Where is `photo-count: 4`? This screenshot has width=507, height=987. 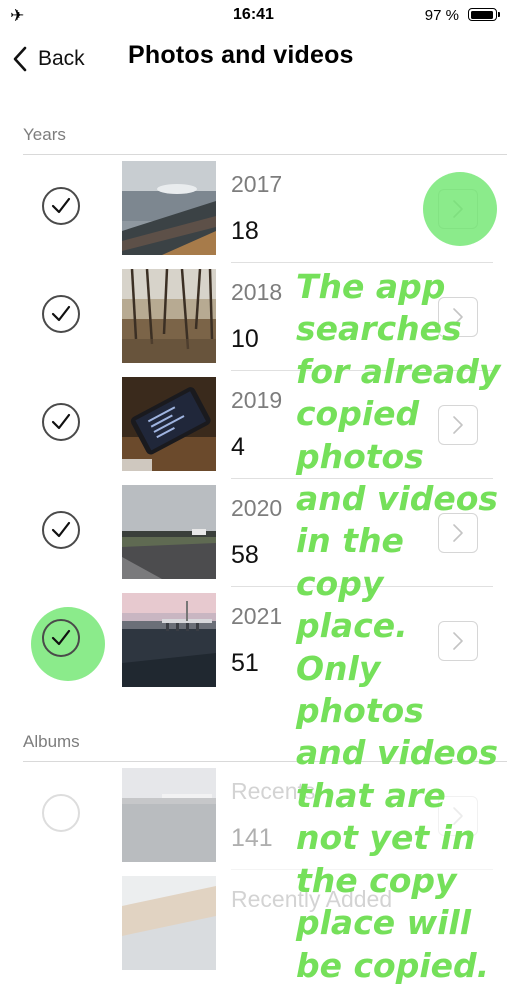
photo-count: 4 is located at coordinates (238, 447).